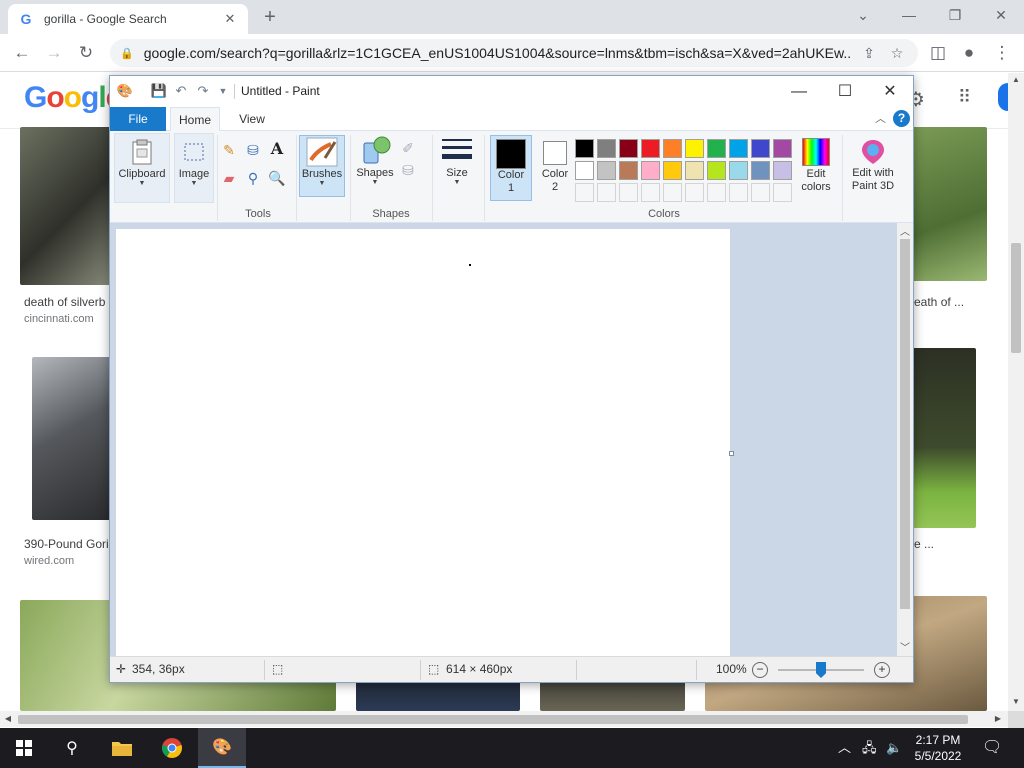  What do you see at coordinates (229, 150) in the screenshot?
I see `pencil-icon: ✎` at bounding box center [229, 150].